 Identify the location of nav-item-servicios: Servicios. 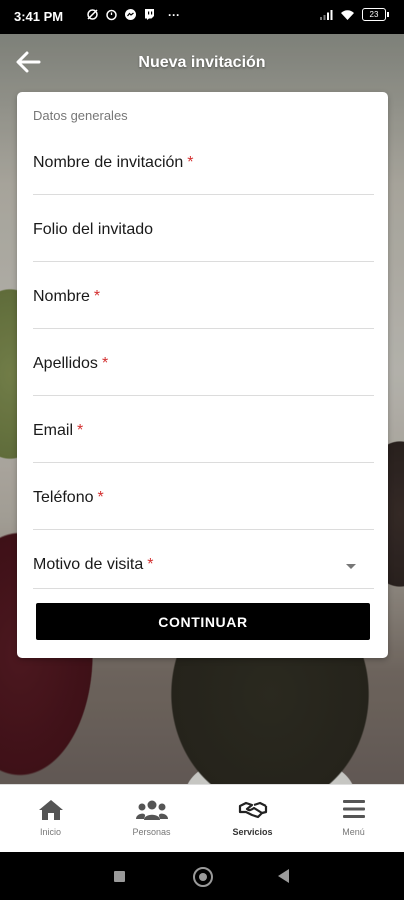
(252, 819).